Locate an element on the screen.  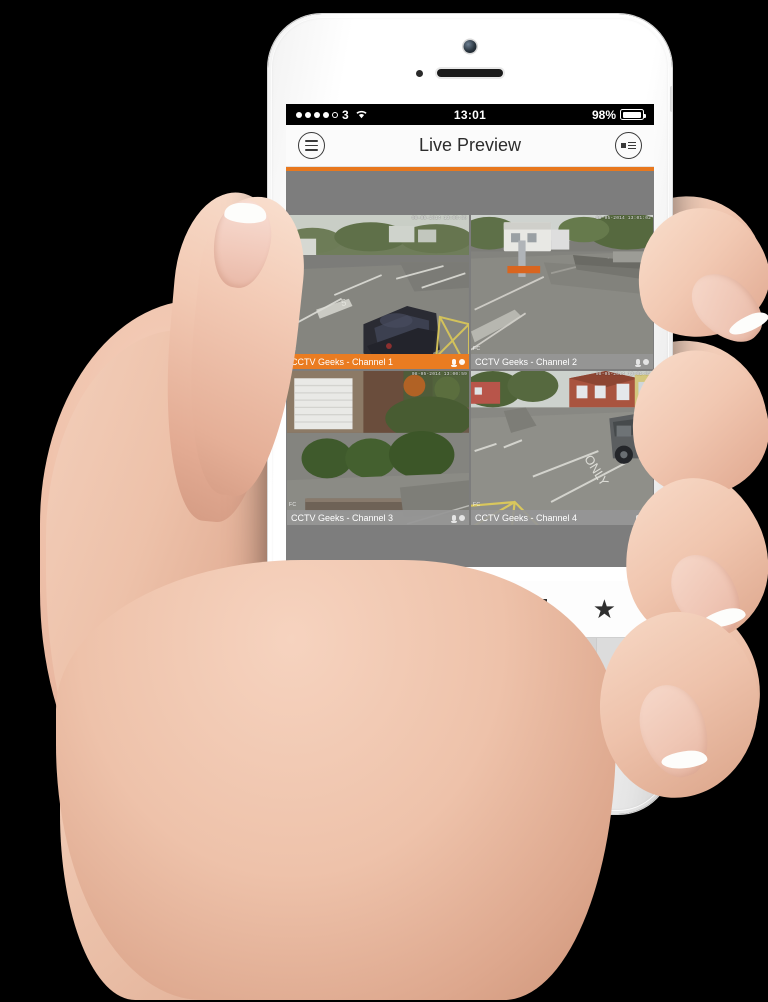
home-button-square-icon is located at coordinates (470, 767).